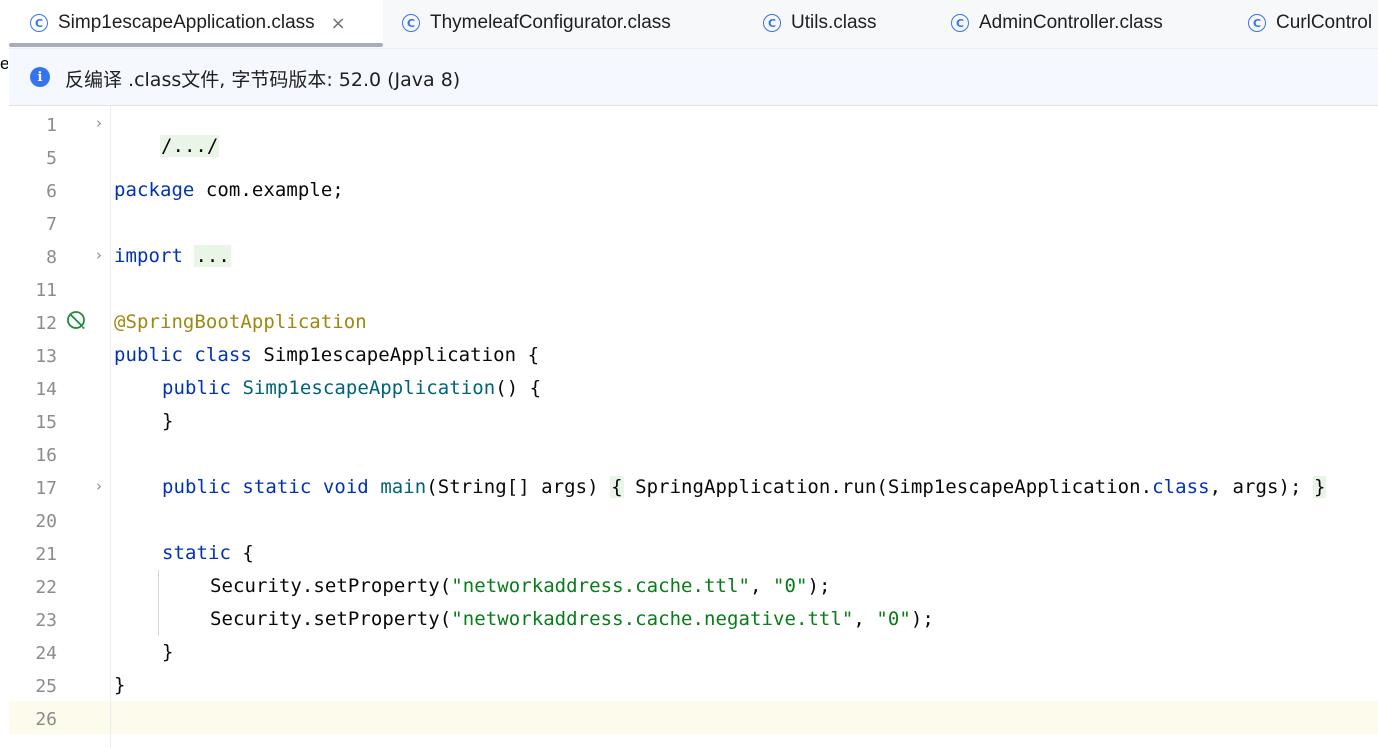 The image size is (1378, 748). I want to click on folded-brace-close: }, so click(1319, 487).